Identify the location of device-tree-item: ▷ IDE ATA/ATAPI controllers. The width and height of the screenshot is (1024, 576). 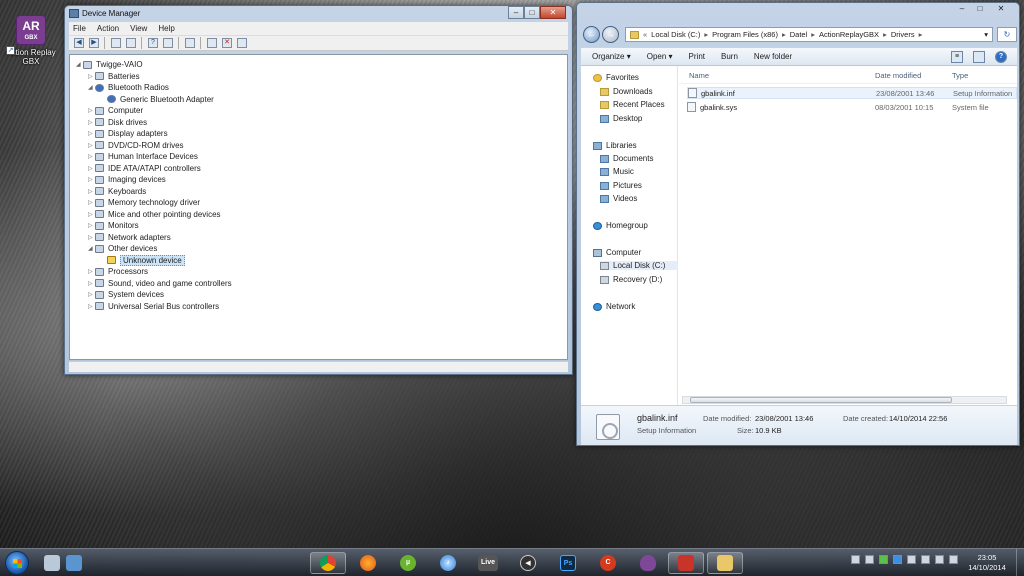
(144, 168).